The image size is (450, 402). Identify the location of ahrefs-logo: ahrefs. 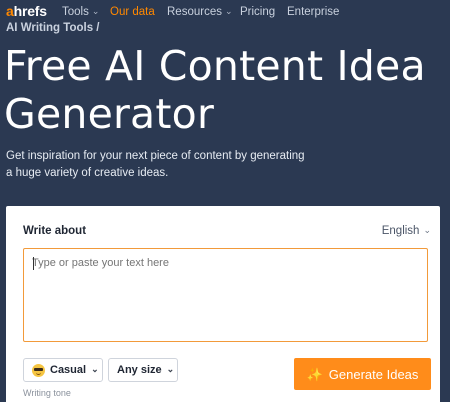
(26, 11).